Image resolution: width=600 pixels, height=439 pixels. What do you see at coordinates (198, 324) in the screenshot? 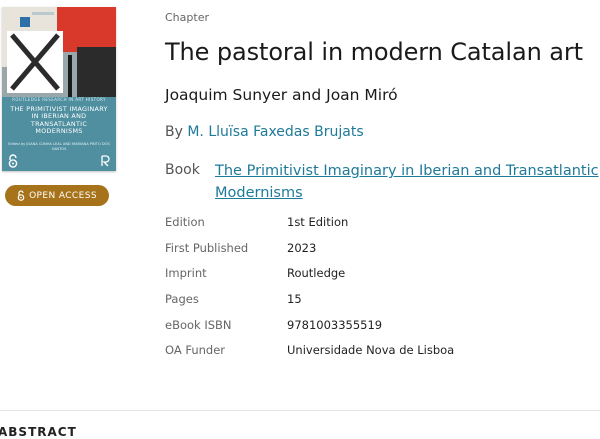
I see `metadata-key: eBook ISBN` at bounding box center [198, 324].